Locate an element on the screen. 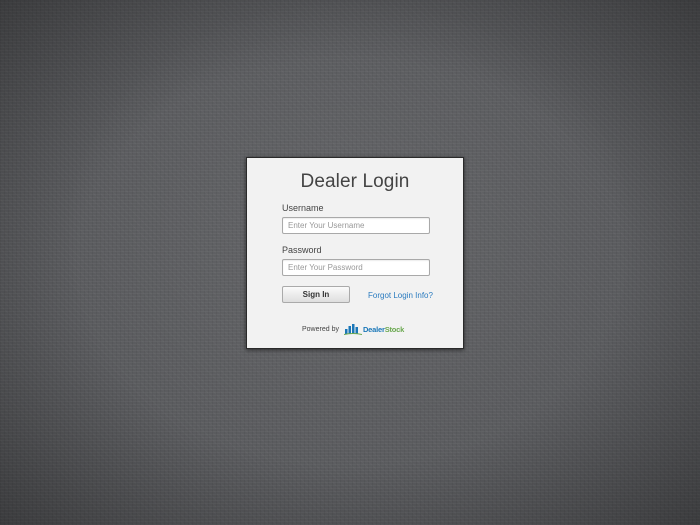 The height and width of the screenshot is (525, 700). password-label: Password is located at coordinates (302, 250).